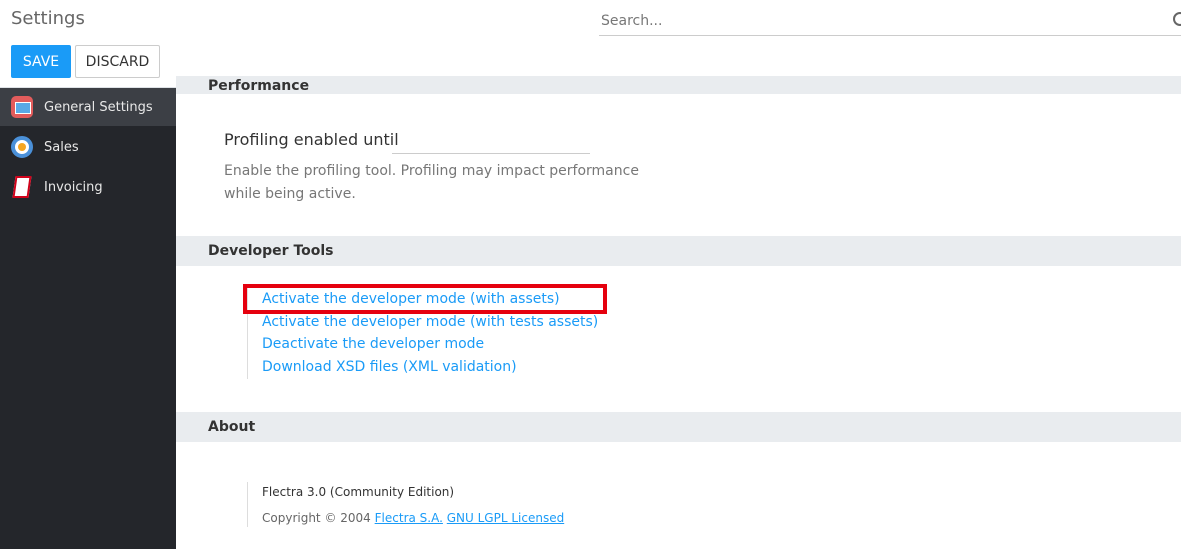 The height and width of the screenshot is (549, 1181). I want to click on sidebar-item-general-settings: General Settings, so click(88, 107).